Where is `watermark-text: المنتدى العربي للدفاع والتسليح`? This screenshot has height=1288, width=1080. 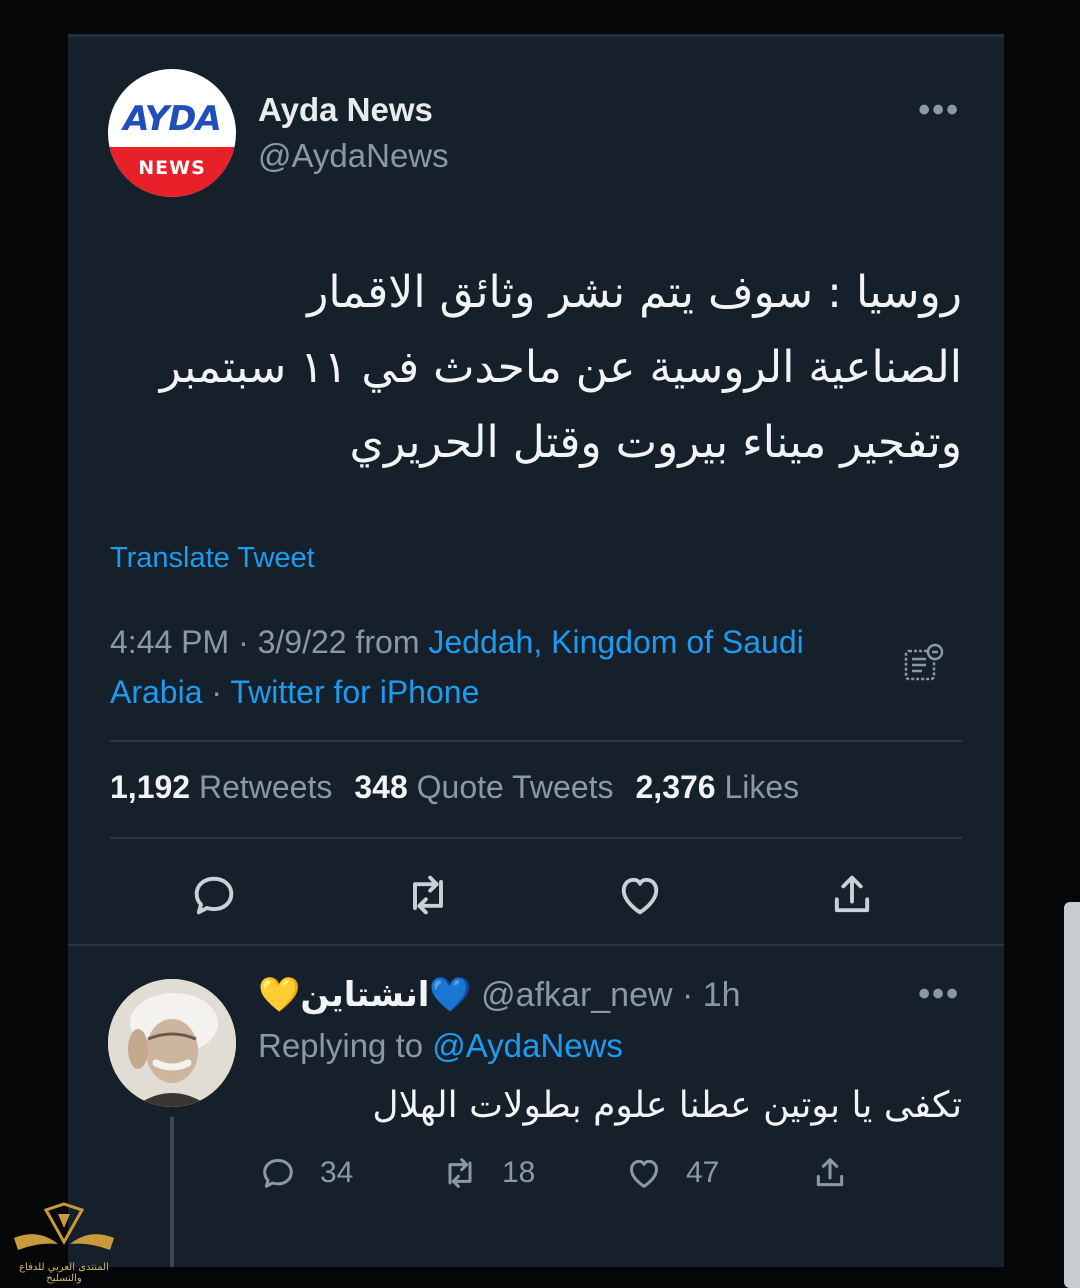 watermark-text: المنتدى العربي للدفاع والتسليح is located at coordinates (64, 1273).